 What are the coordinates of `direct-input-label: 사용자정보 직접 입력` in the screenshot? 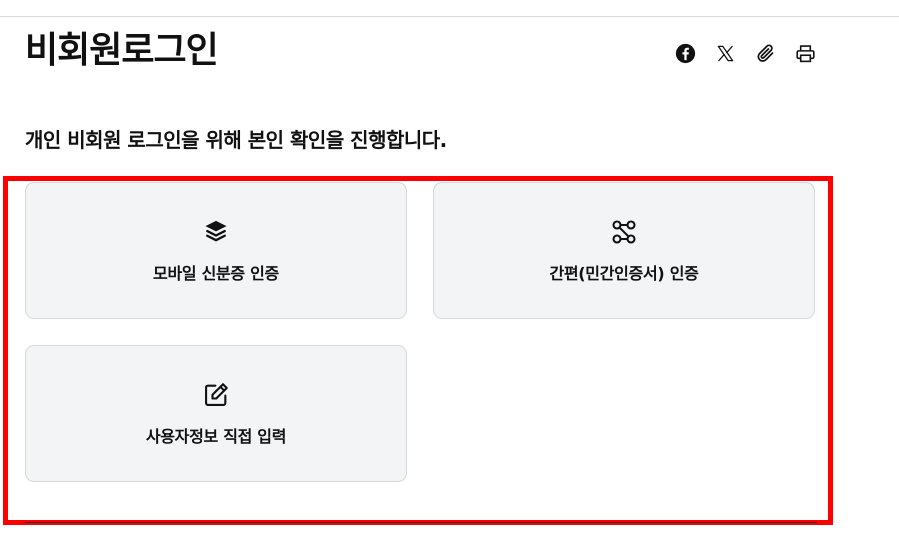 It's located at (216, 436).